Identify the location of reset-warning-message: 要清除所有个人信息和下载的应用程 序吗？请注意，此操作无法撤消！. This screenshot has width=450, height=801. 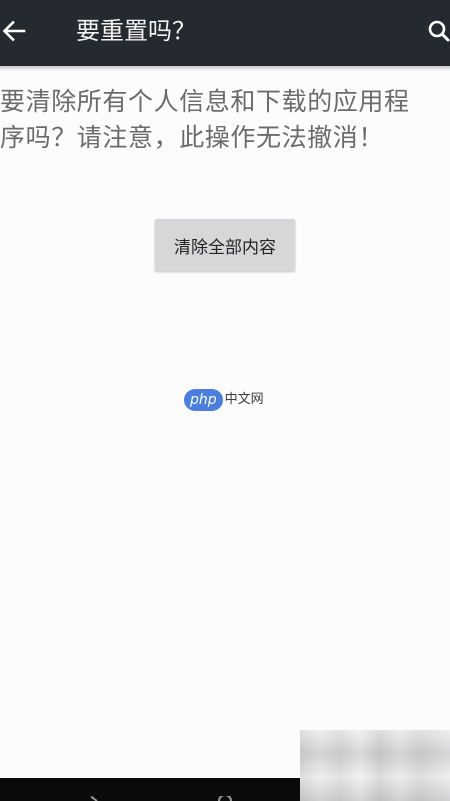
(225, 120).